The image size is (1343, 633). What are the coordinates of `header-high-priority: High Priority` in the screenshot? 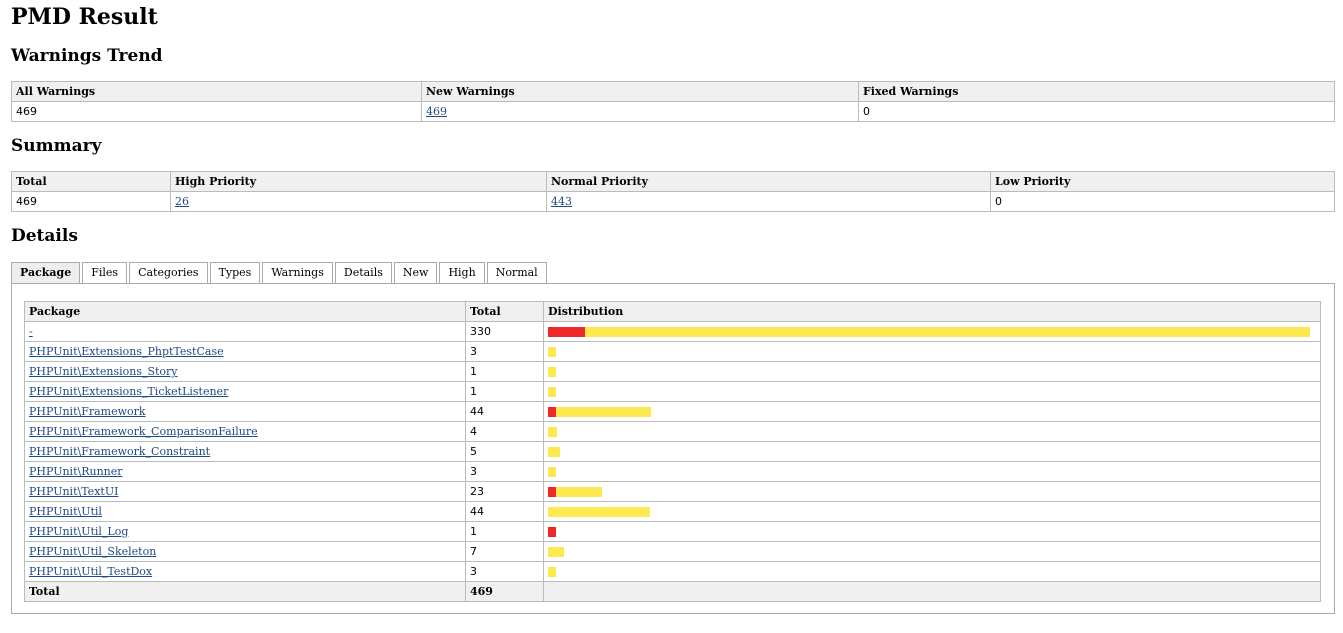 It's located at (358, 181).